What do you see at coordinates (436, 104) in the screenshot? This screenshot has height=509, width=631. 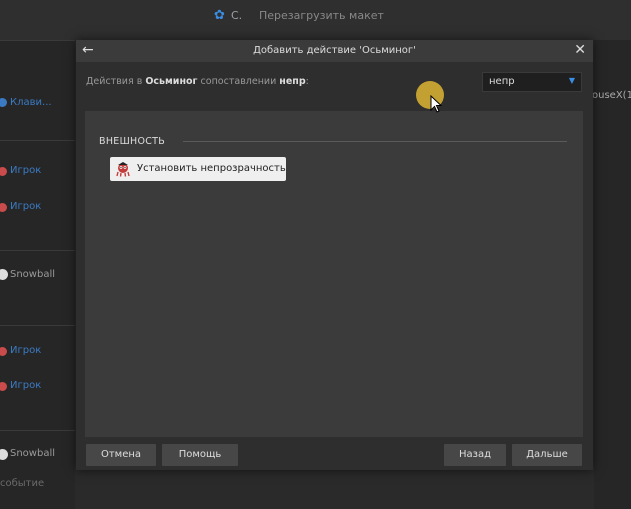 I see `mouse-pointer-icon` at bounding box center [436, 104].